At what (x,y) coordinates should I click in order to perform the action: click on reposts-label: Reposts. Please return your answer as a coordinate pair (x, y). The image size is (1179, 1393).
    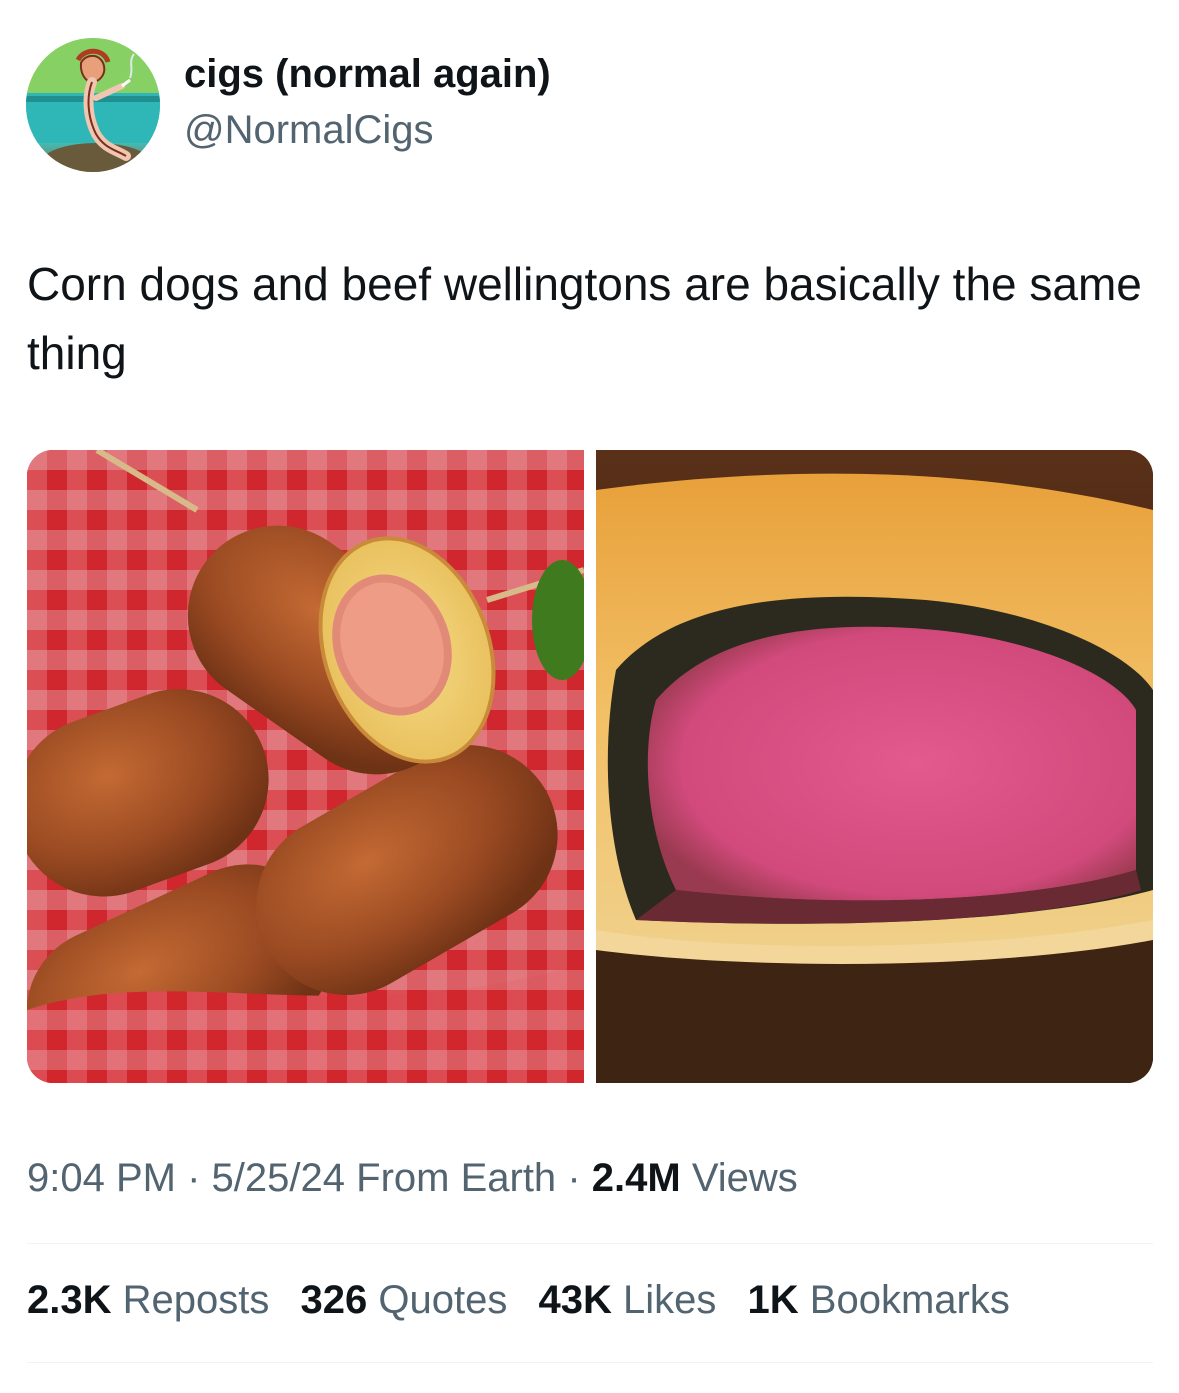
    Looking at the image, I should click on (196, 1300).